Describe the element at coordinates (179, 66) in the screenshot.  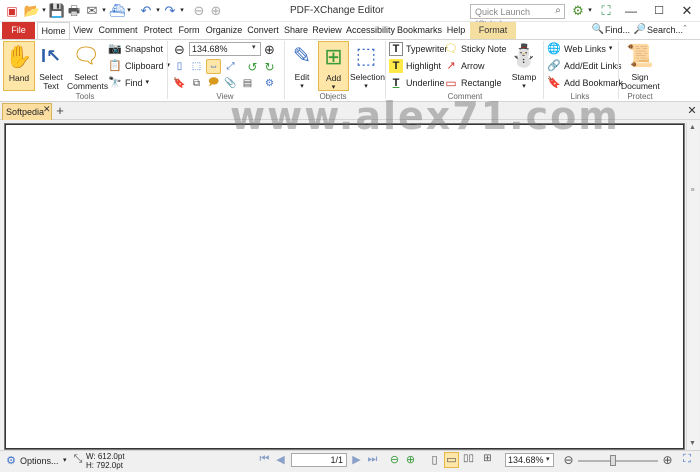
I see `actual-size-icon: ▯` at that location.